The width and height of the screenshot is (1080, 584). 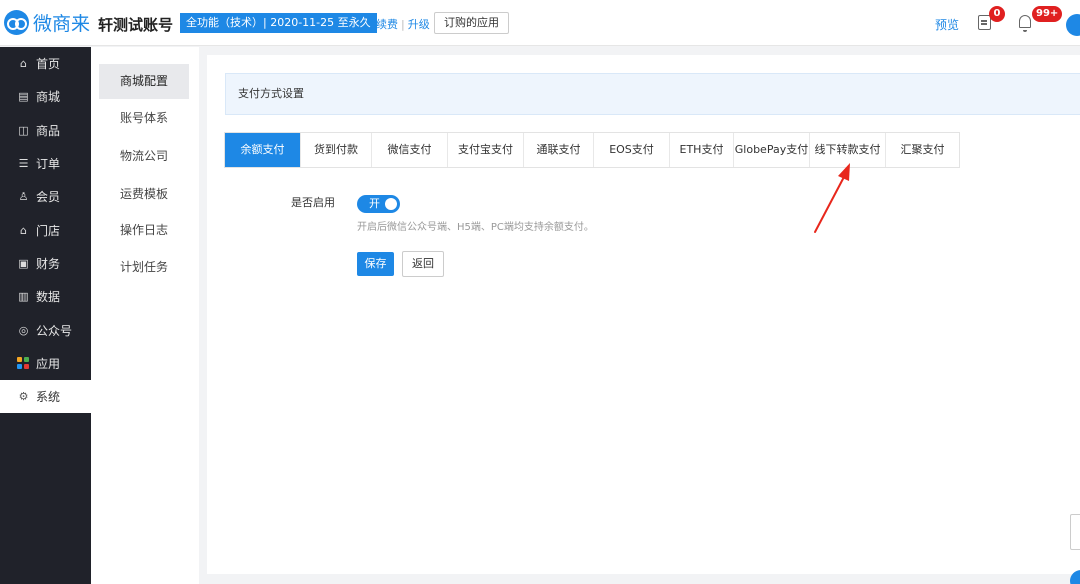 I want to click on floating-side-widget, so click(x=1075, y=532).